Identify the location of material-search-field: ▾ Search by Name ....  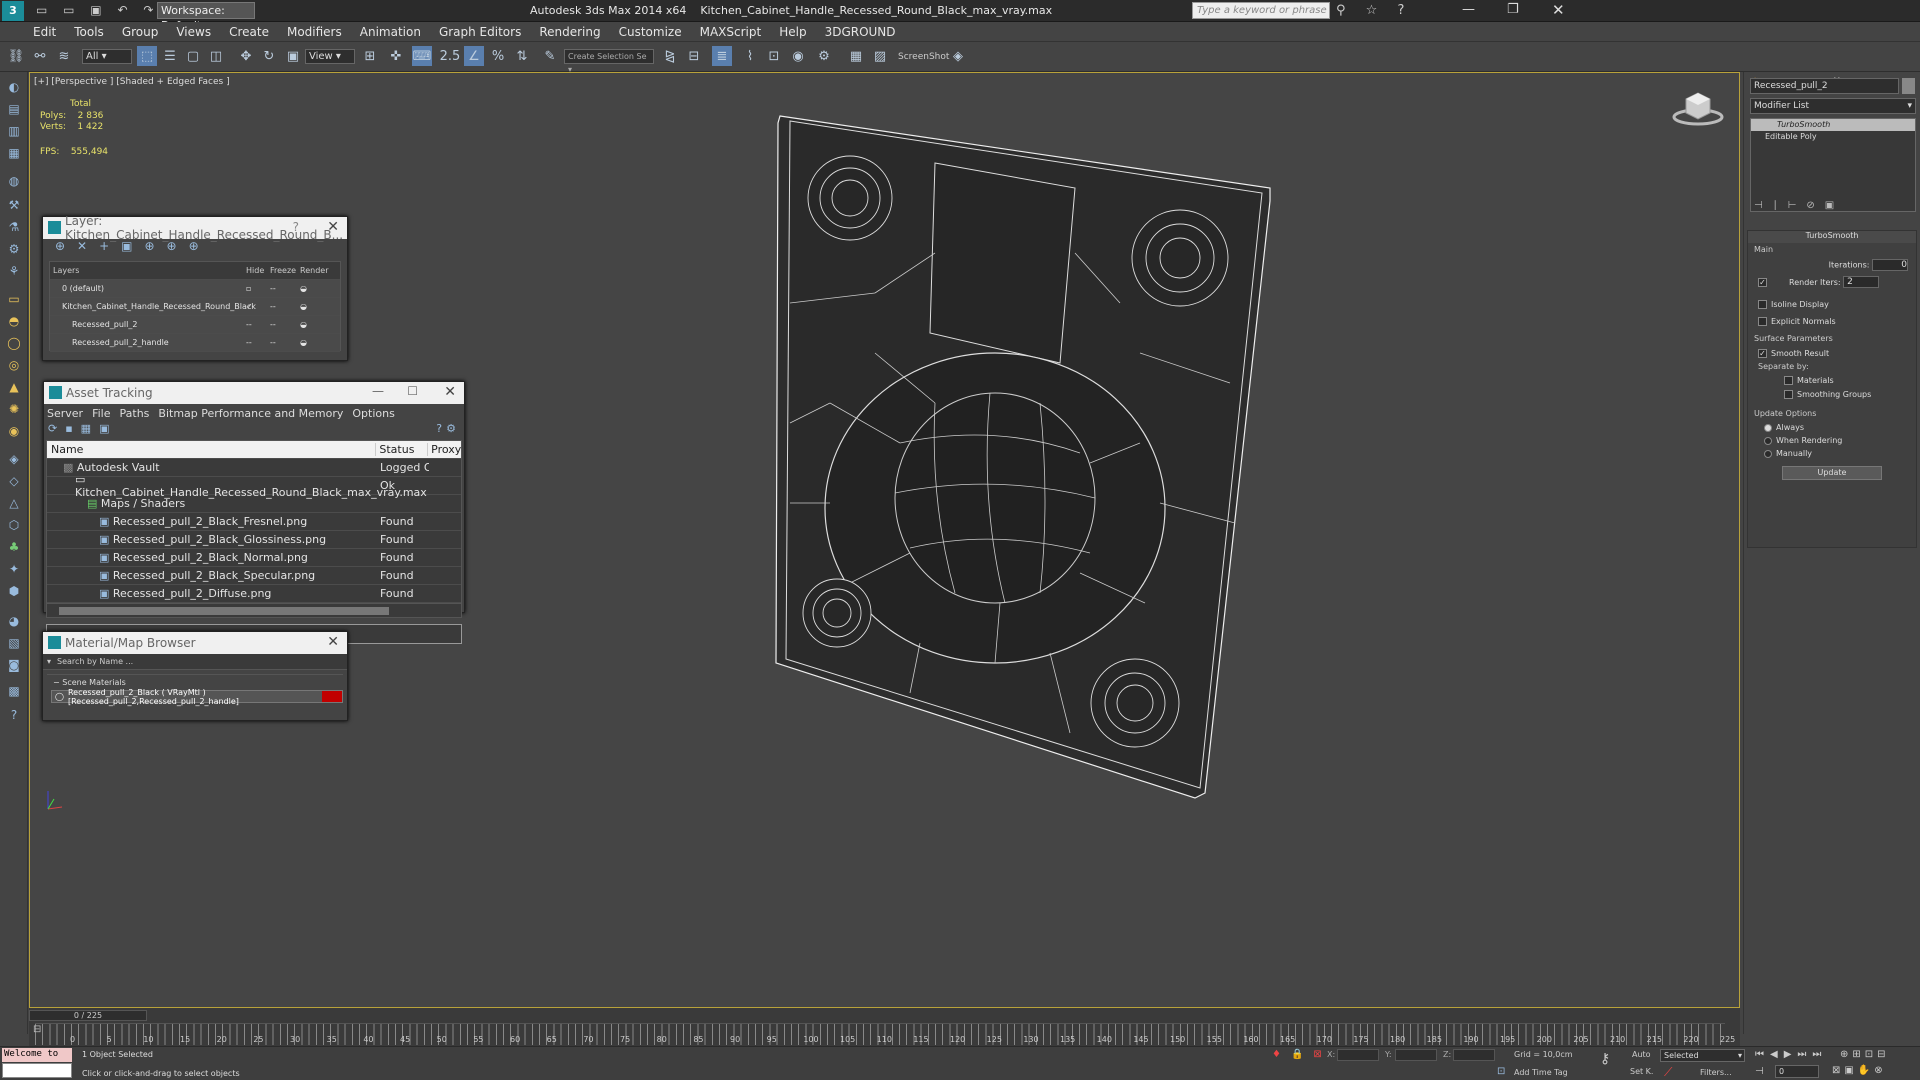
(195, 662).